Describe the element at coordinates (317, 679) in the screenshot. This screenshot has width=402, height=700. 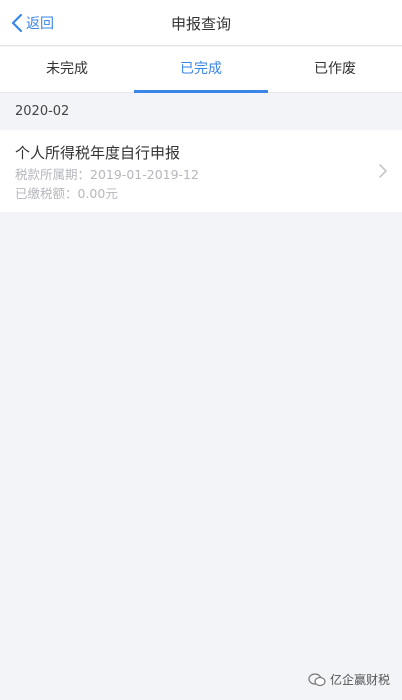
I see `wechat-icon` at that location.